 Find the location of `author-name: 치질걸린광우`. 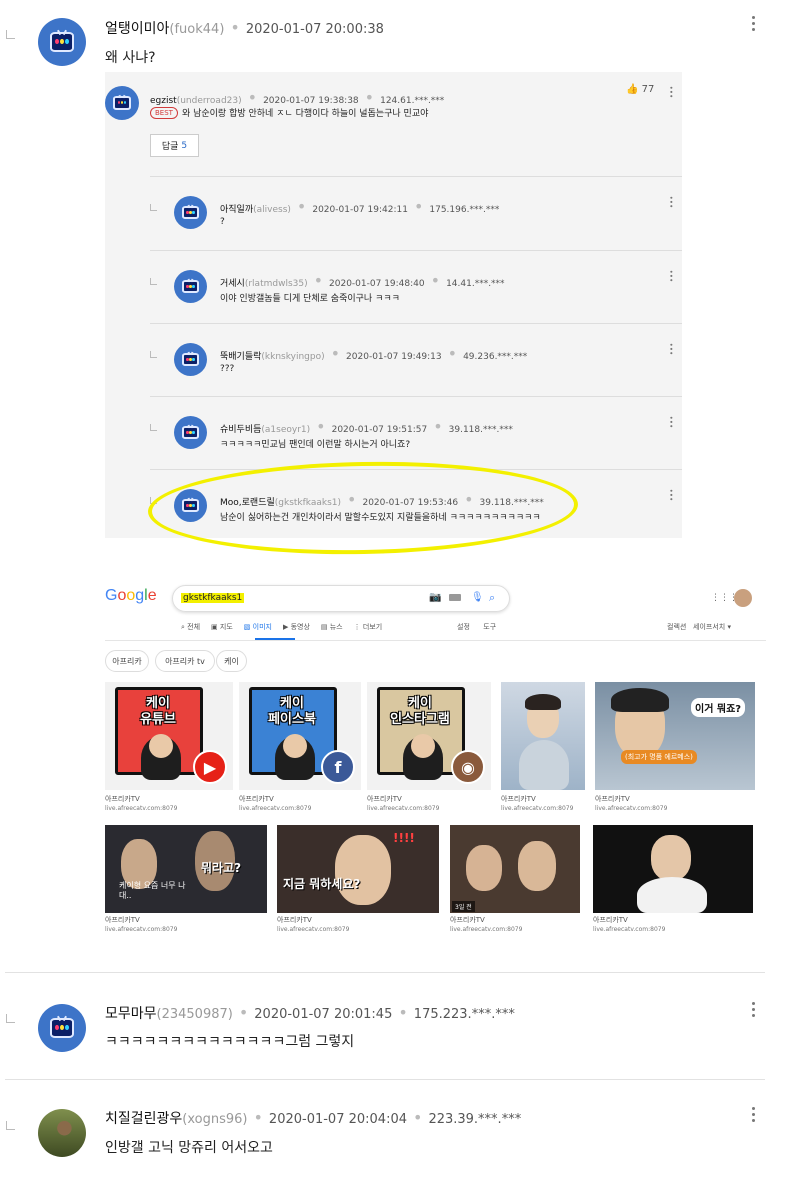

author-name: 치질걸린광우 is located at coordinates (143, 1119).